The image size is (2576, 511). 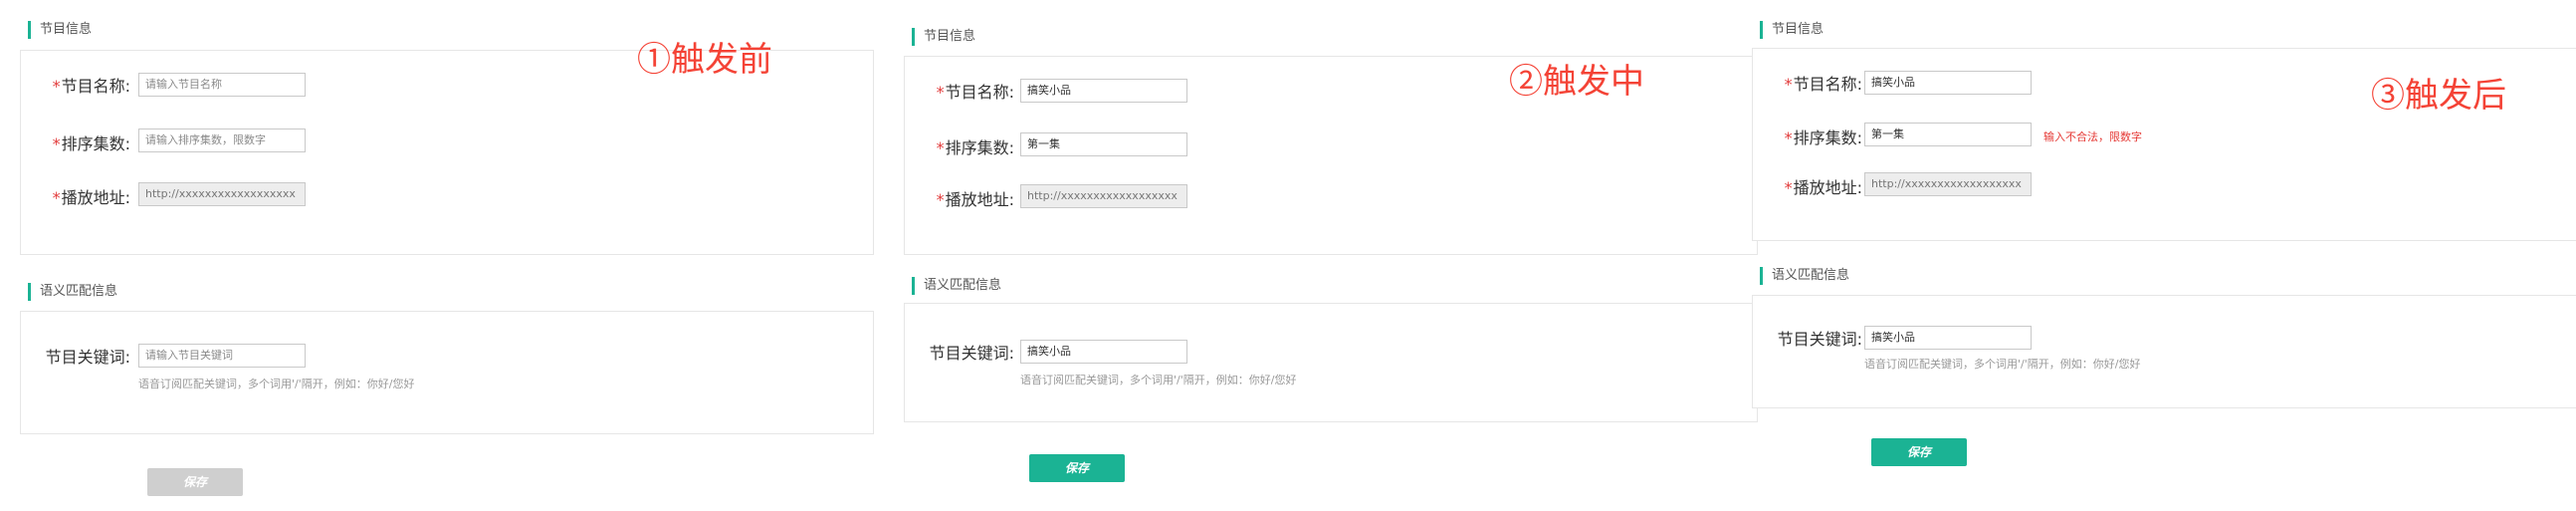 I want to click on stage-label: ③触发后, so click(x=2438, y=96).